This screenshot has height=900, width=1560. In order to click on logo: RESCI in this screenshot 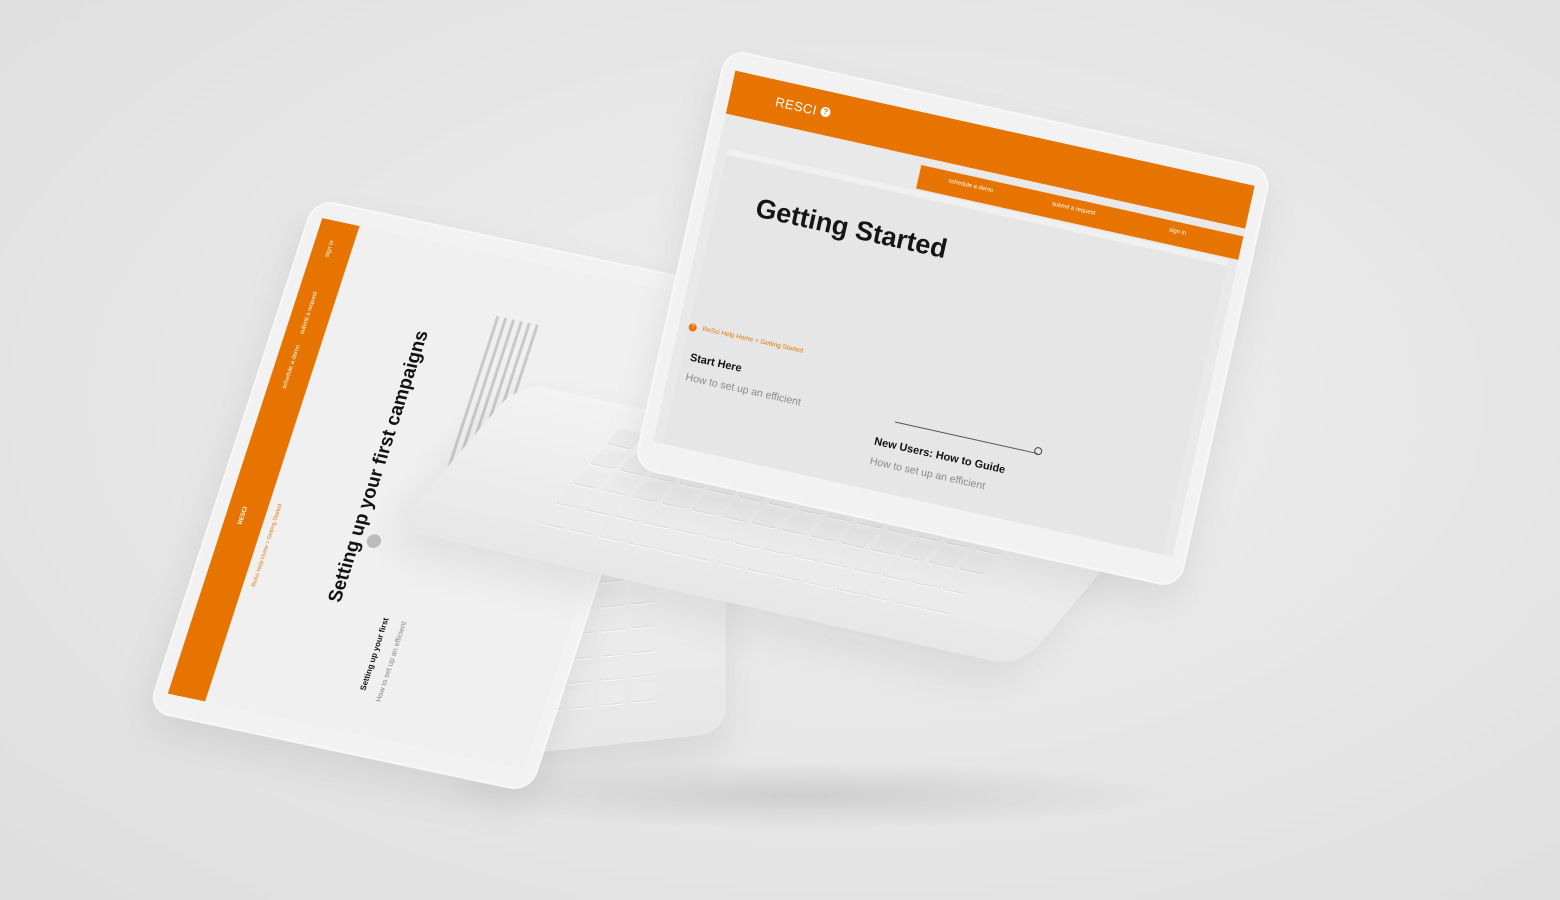, I will do `click(796, 106)`.